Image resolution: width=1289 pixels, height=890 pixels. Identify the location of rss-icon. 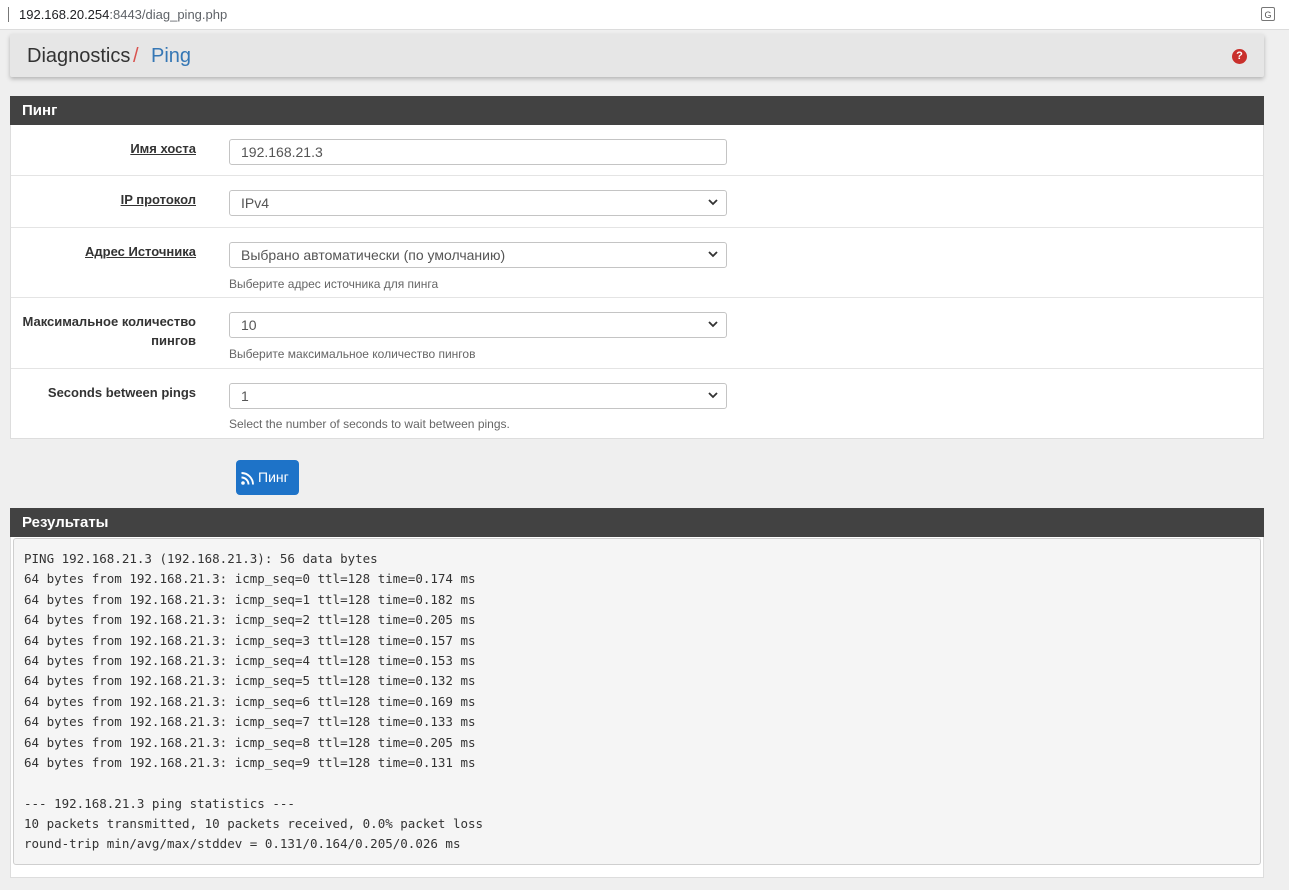
(247, 478).